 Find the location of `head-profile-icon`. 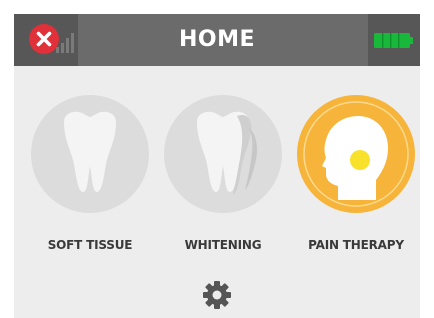

head-profile-icon is located at coordinates (356, 154).